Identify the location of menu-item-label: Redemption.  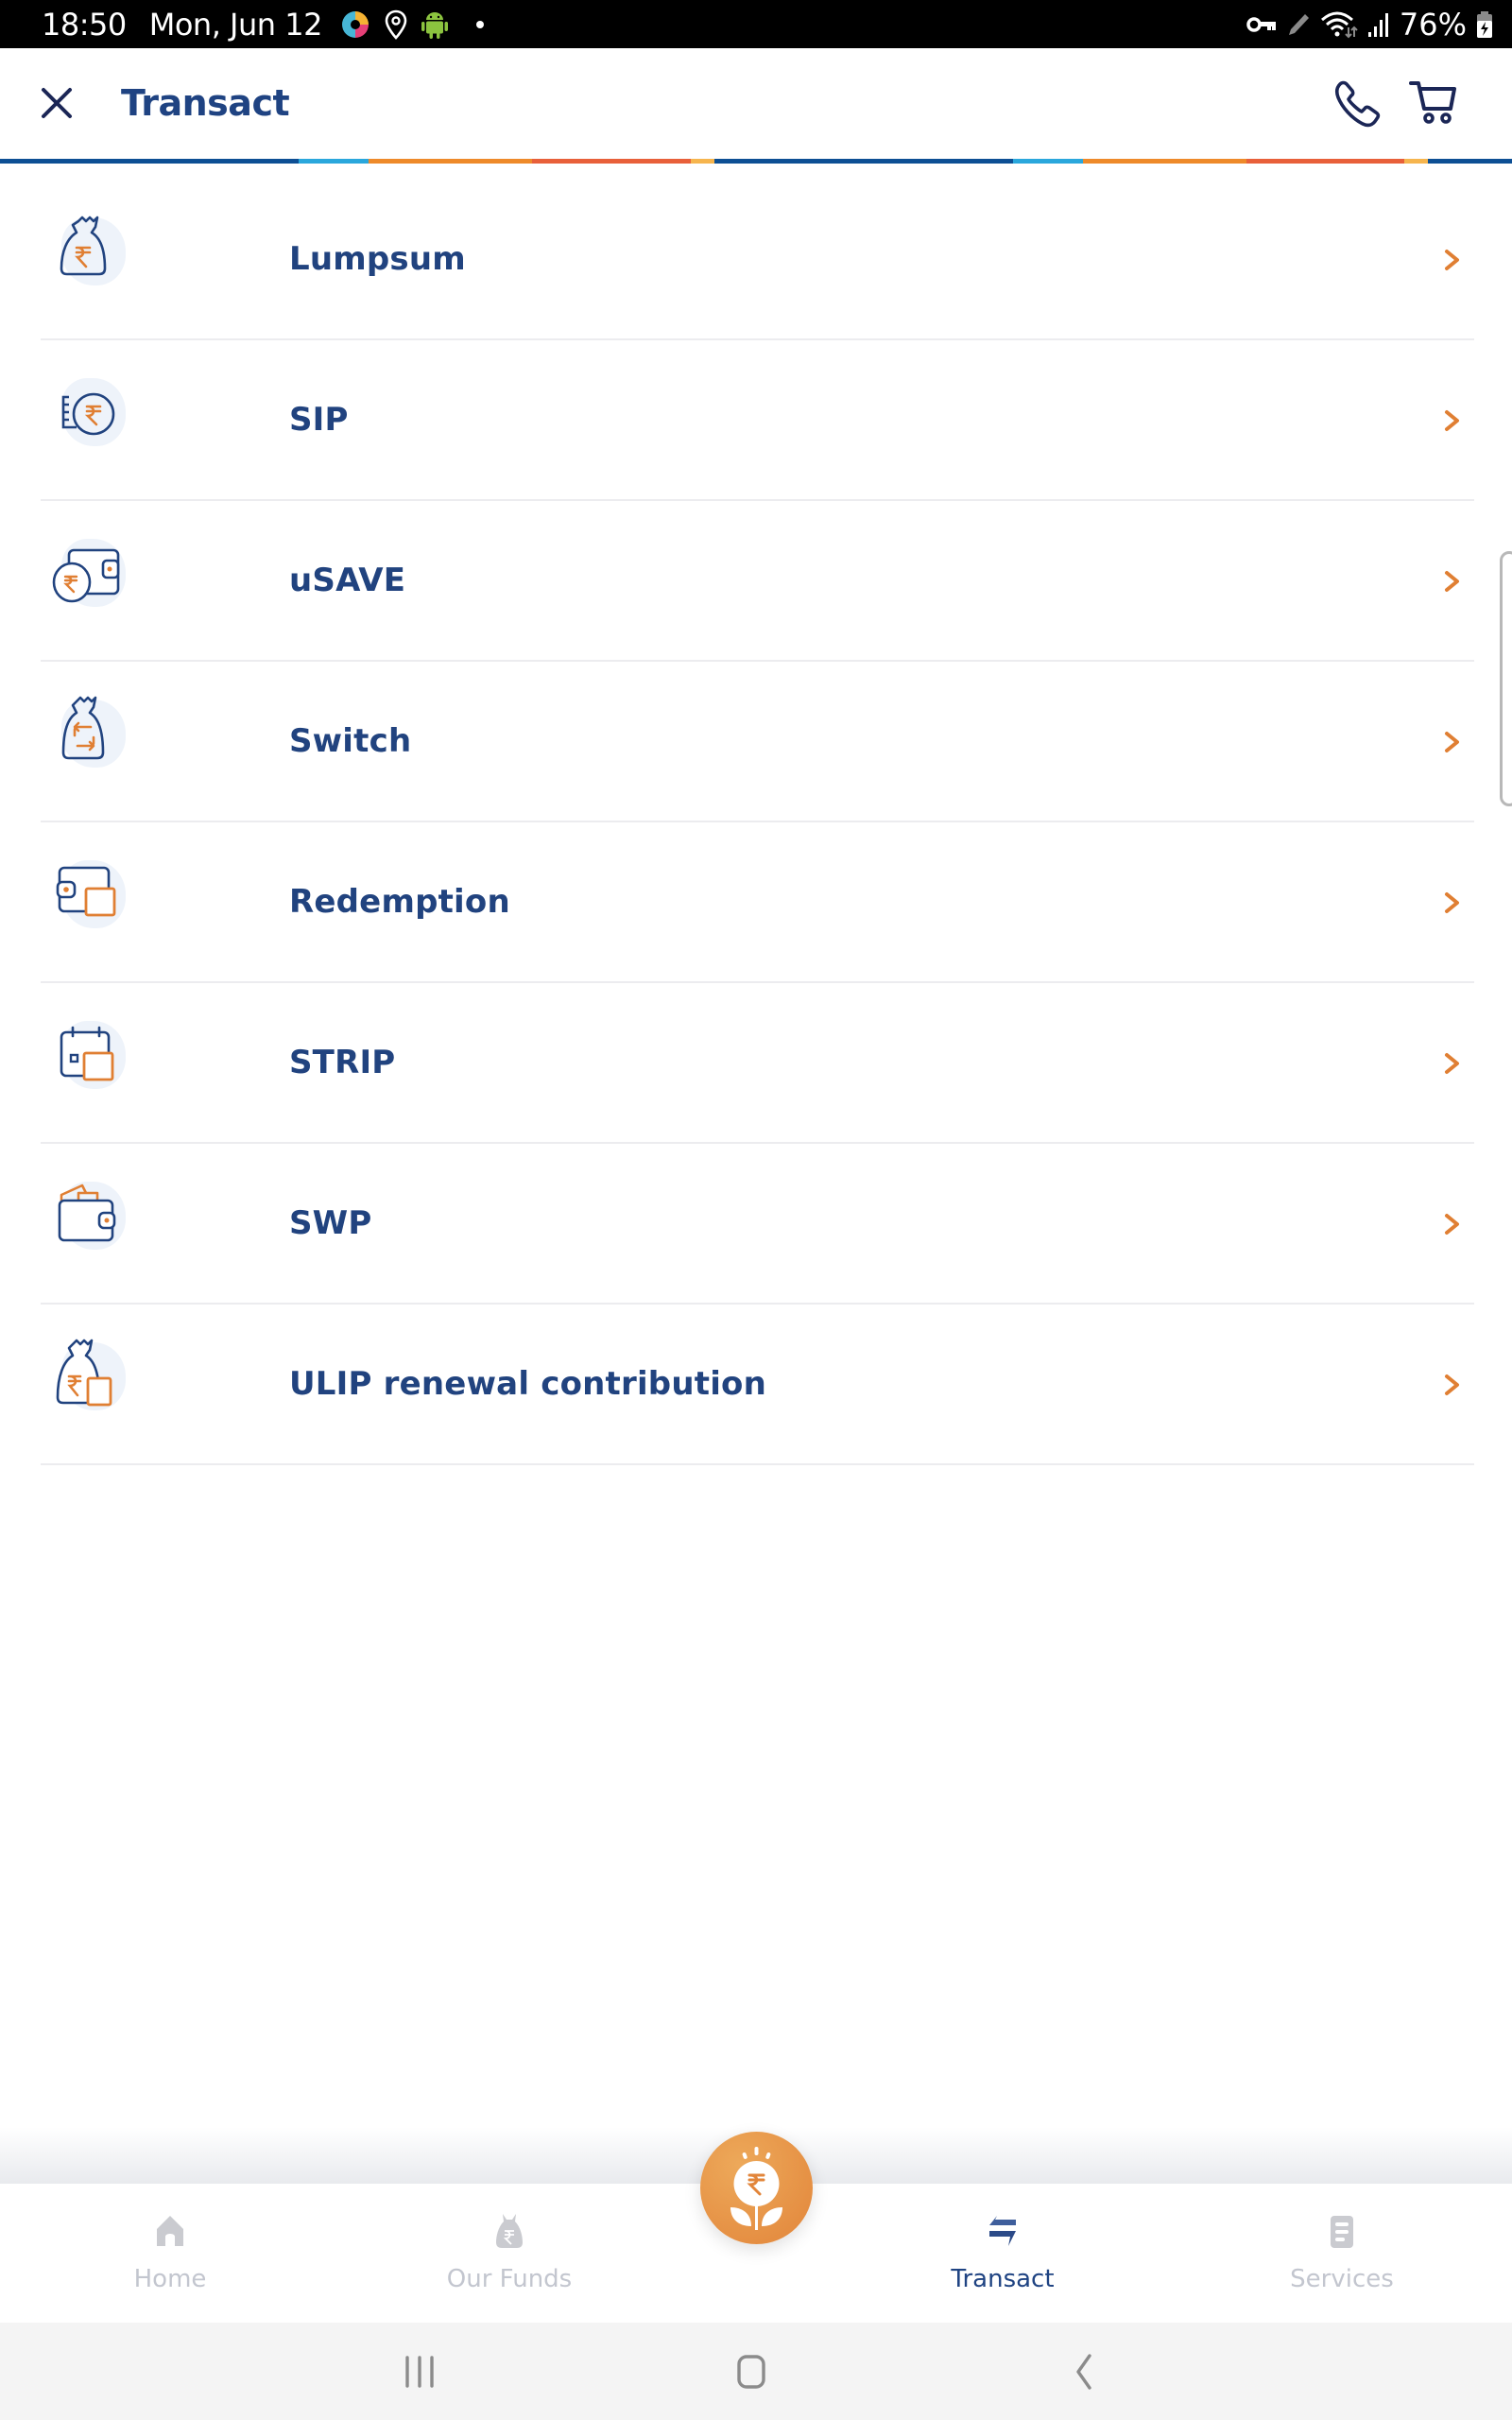
(399, 902).